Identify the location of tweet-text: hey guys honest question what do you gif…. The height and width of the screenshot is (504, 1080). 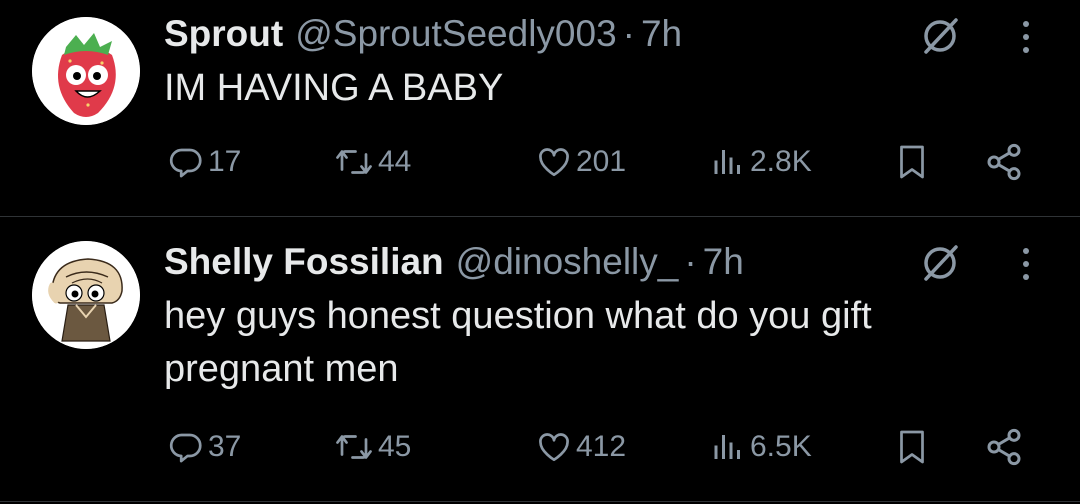
(518, 342).